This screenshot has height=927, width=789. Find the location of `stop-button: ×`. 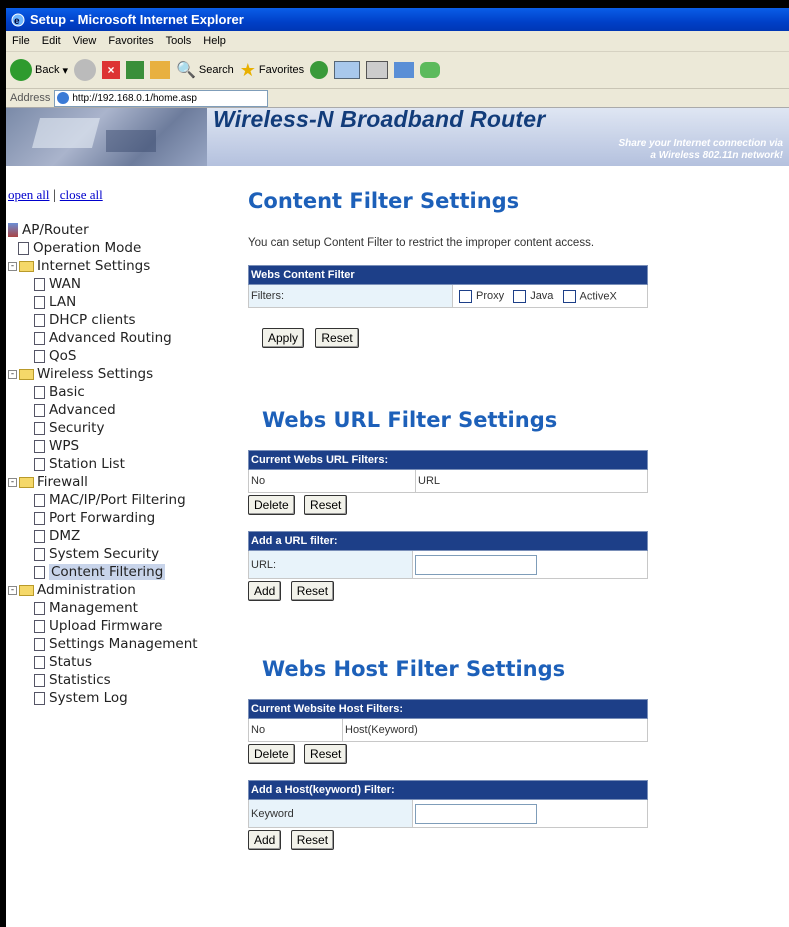

stop-button: × is located at coordinates (111, 70).